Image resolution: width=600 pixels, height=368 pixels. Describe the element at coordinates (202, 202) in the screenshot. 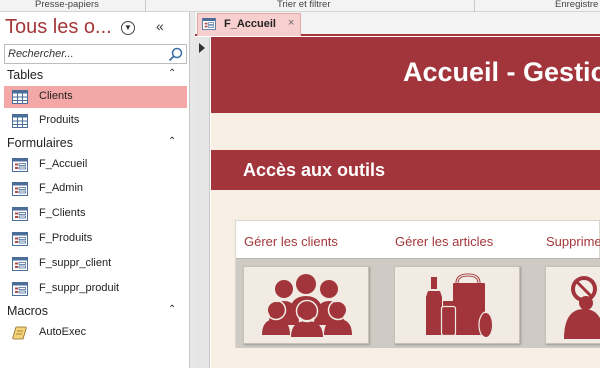

I see `record-selector` at that location.